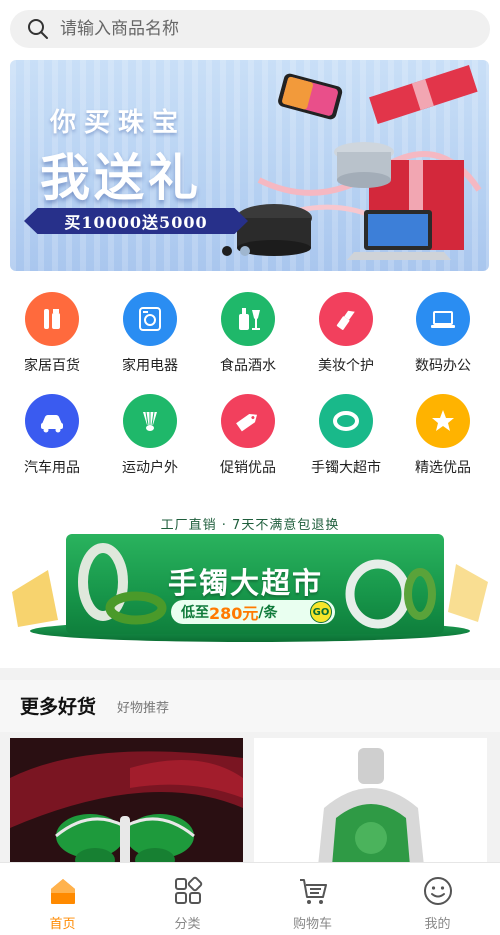  What do you see at coordinates (52, 366) in the screenshot?
I see `category-label: 家居百货` at bounding box center [52, 366].